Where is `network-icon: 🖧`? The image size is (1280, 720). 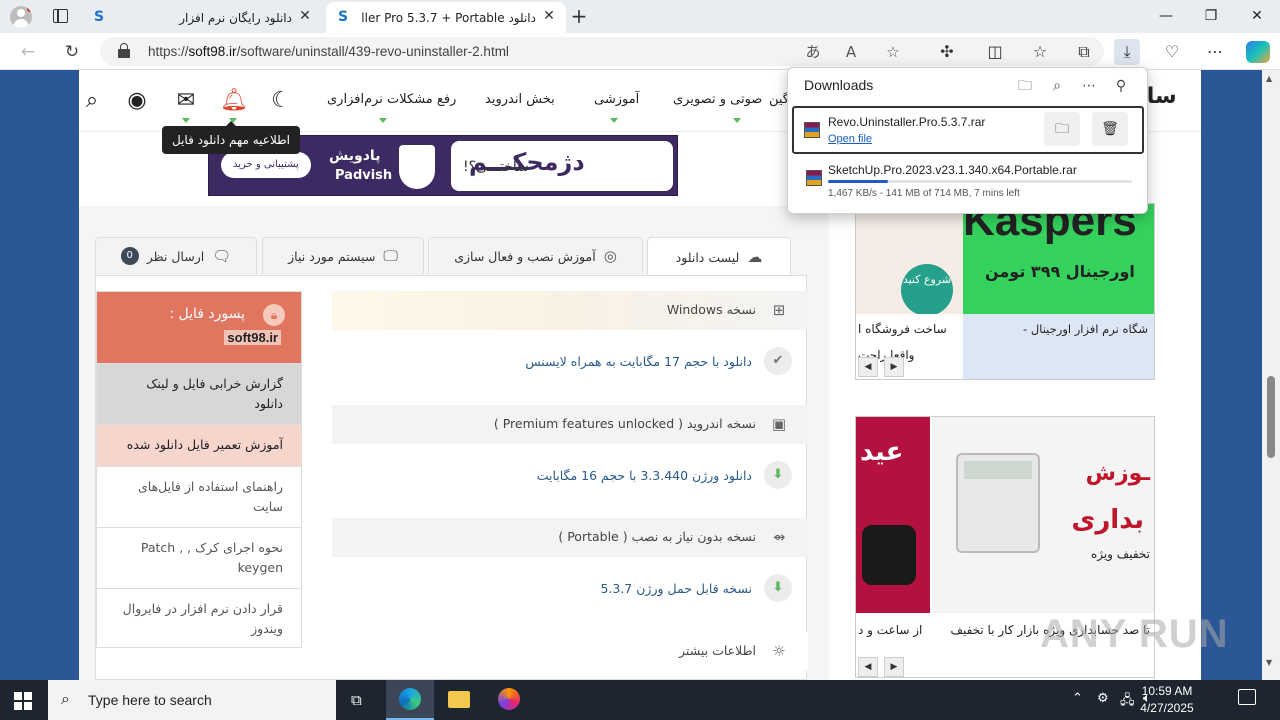 network-icon: 🖧 is located at coordinates (1127, 702).